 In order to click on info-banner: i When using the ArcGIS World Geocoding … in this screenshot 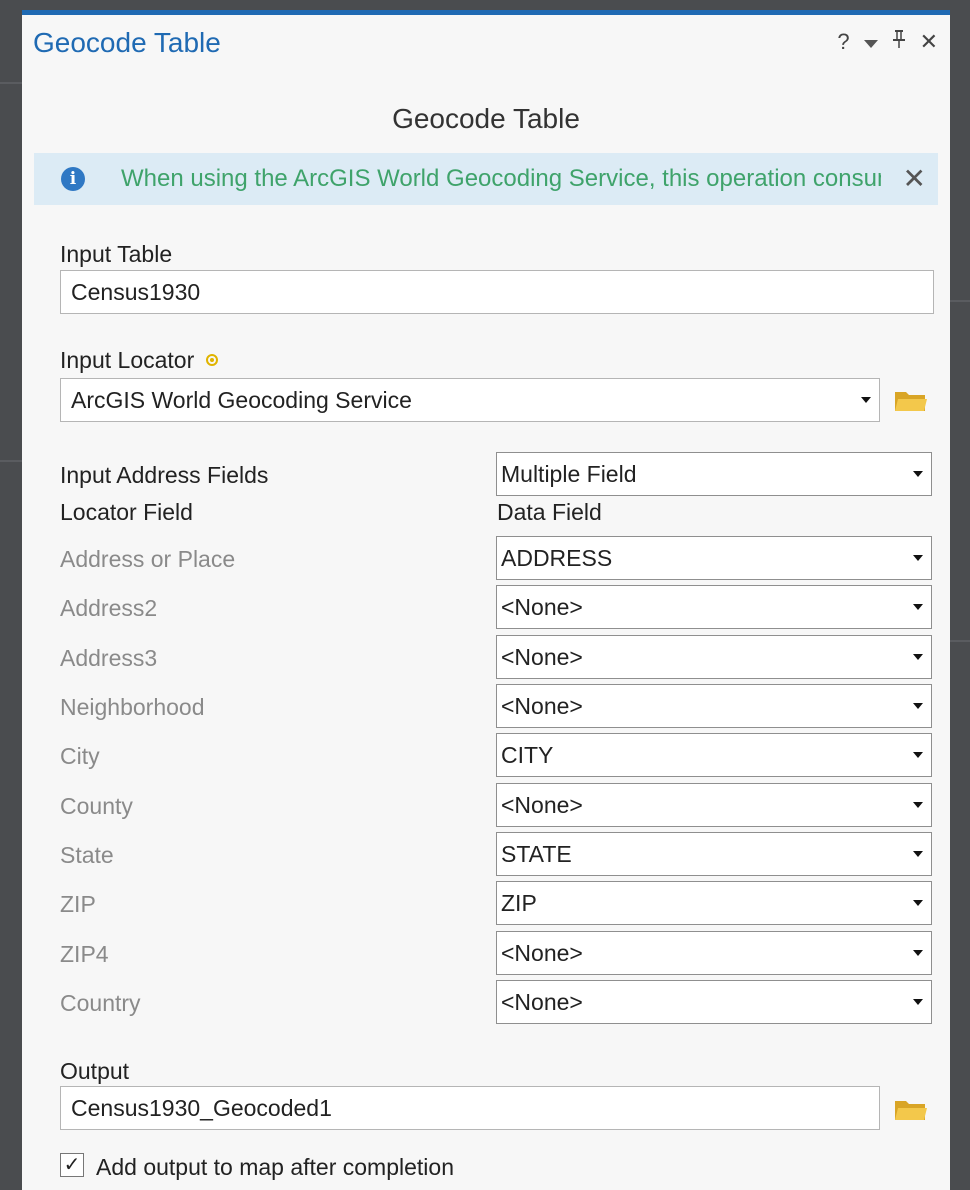, I will do `click(486, 179)`.